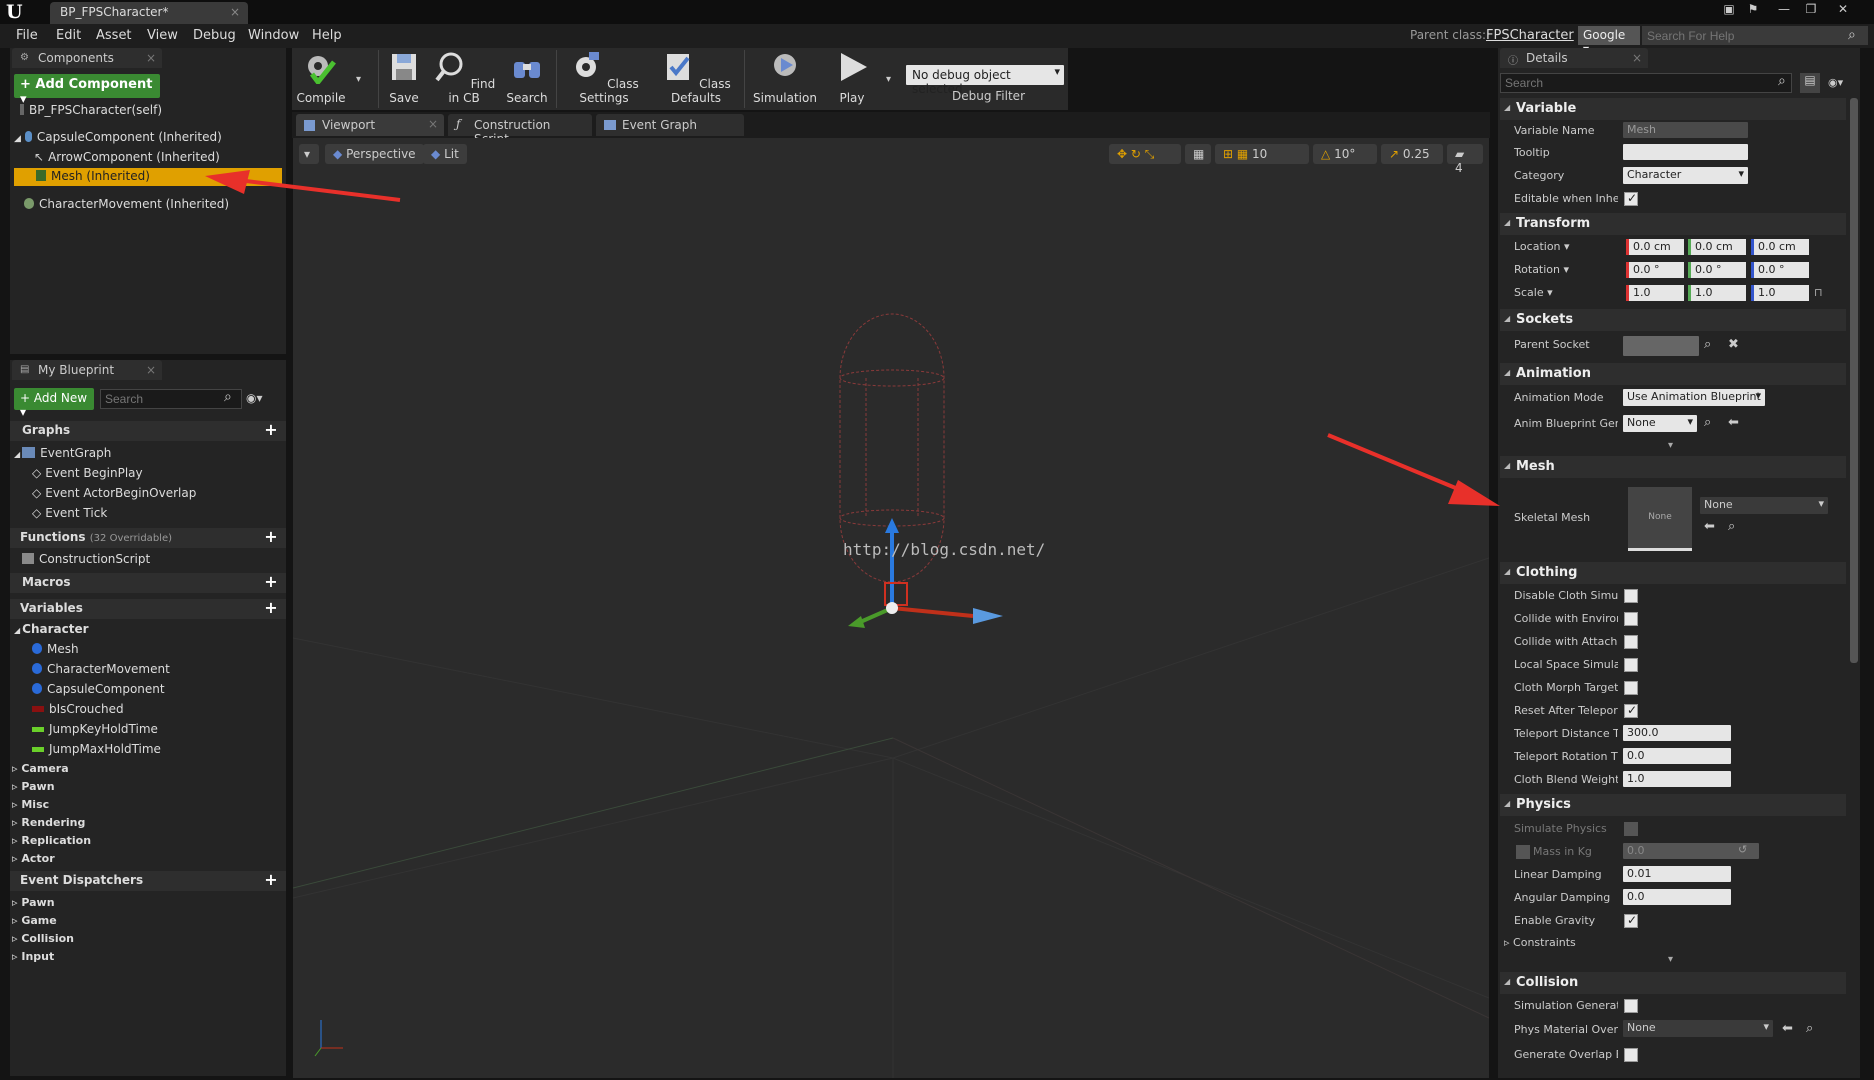 Image resolution: width=1874 pixels, height=1080 pixels. Describe the element at coordinates (95, 729) in the screenshot. I see `variable-jump-key-hold-time: JumpKeyHoldTime` at that location.